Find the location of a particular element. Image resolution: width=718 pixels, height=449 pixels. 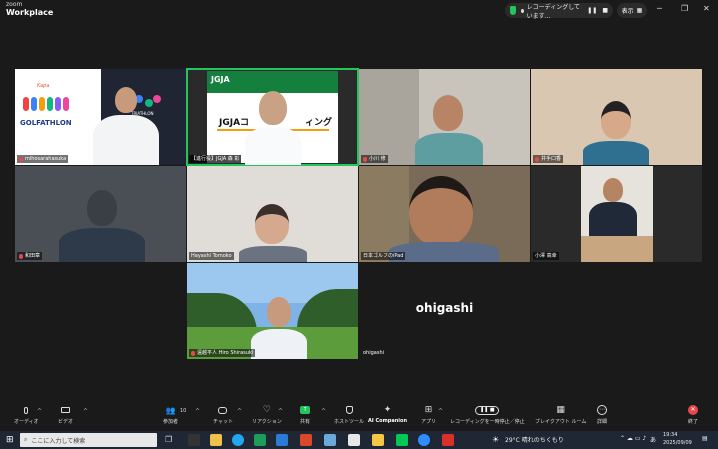

participants-count: 10 is located at coordinates (183, 411).